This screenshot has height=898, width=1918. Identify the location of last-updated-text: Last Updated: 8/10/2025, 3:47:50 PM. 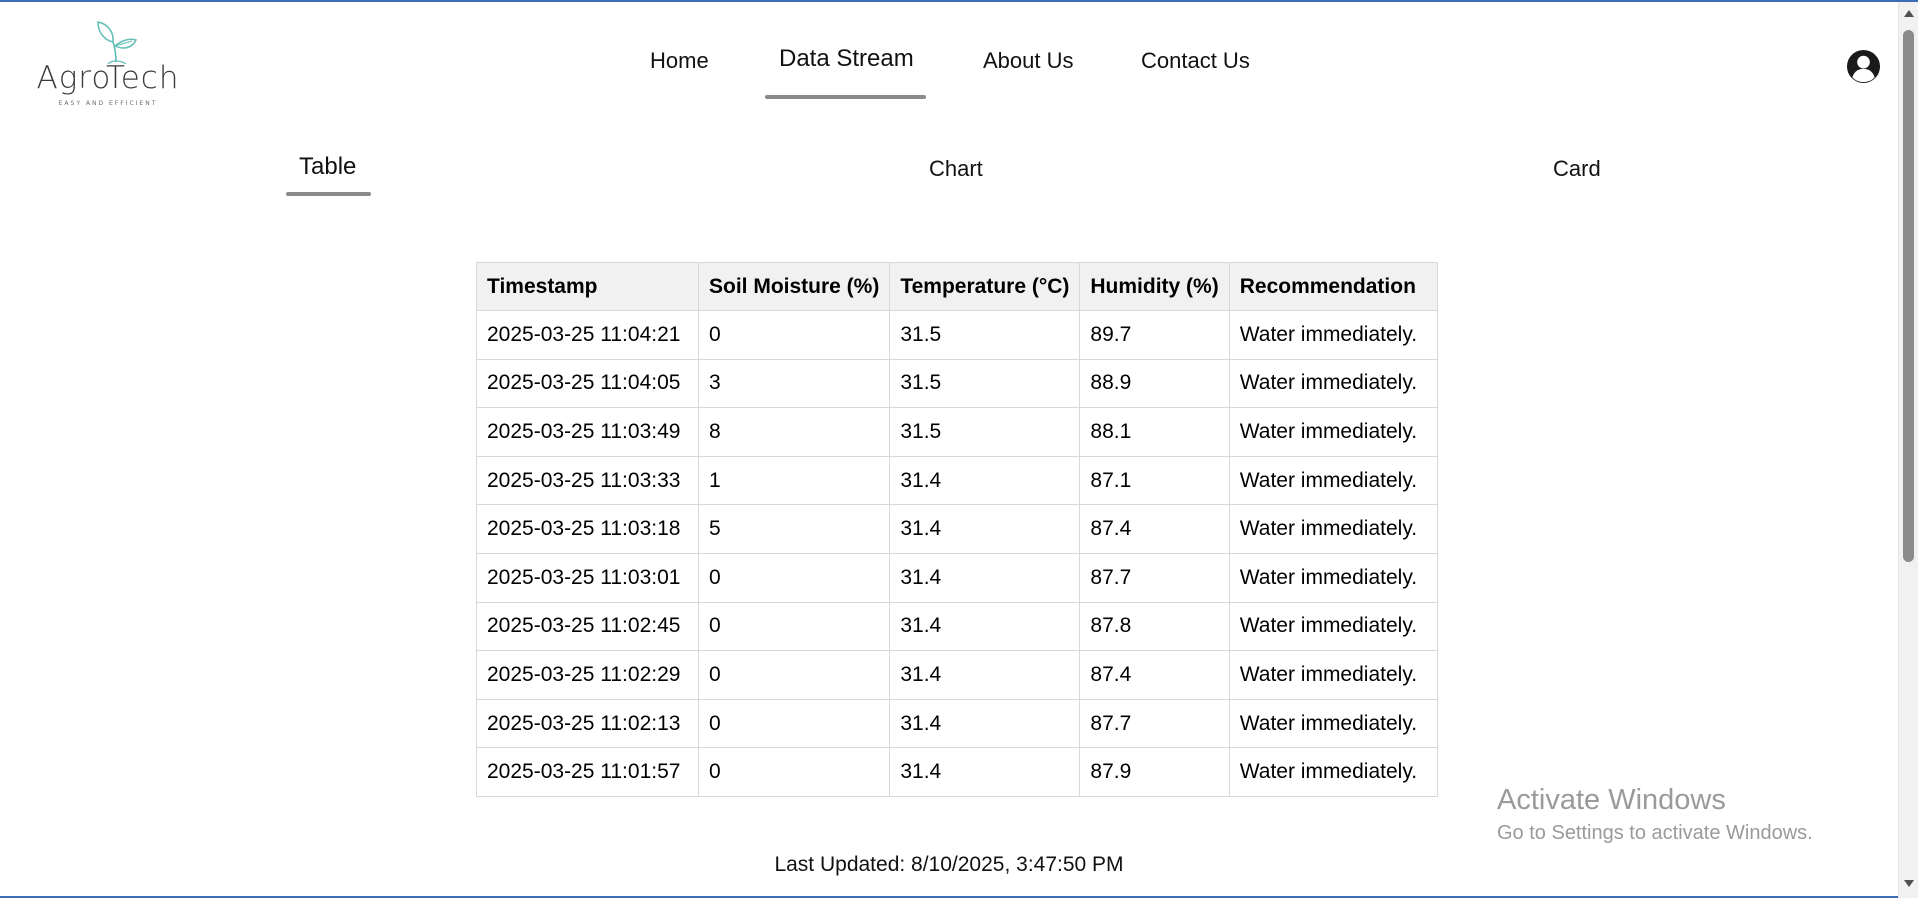
(949, 864).